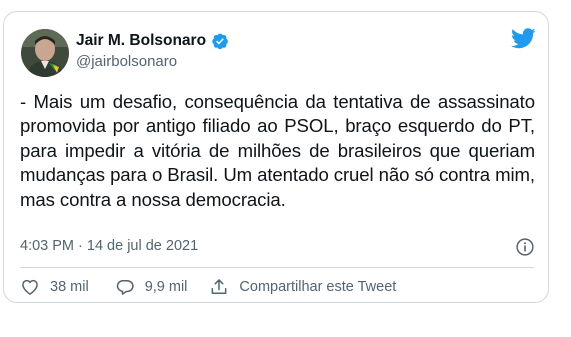  I want to click on divider, so click(277, 267).